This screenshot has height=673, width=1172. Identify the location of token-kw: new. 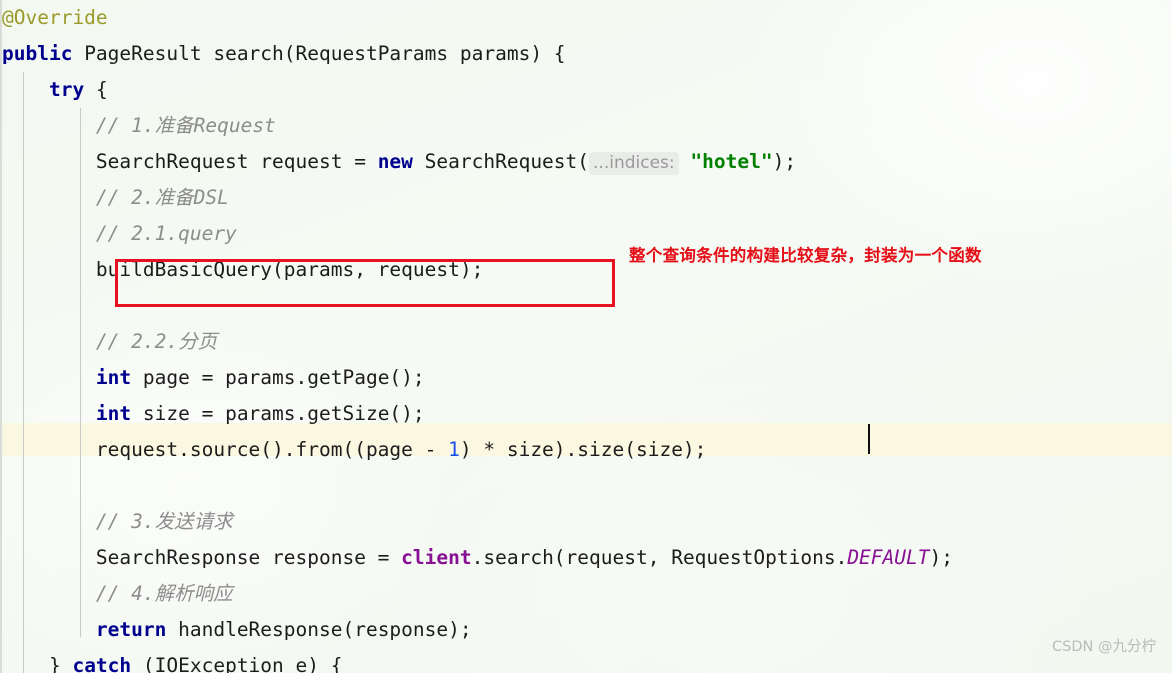
(395, 161).